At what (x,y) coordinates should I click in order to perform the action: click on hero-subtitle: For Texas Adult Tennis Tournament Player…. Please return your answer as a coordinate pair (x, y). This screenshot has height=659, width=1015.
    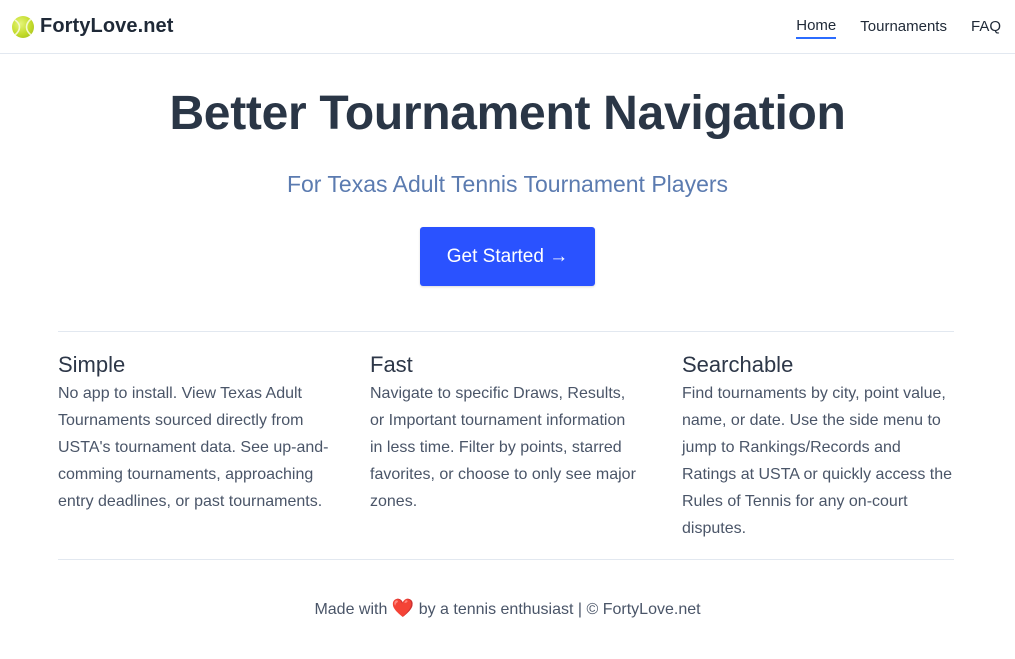
    Looking at the image, I should click on (507, 184).